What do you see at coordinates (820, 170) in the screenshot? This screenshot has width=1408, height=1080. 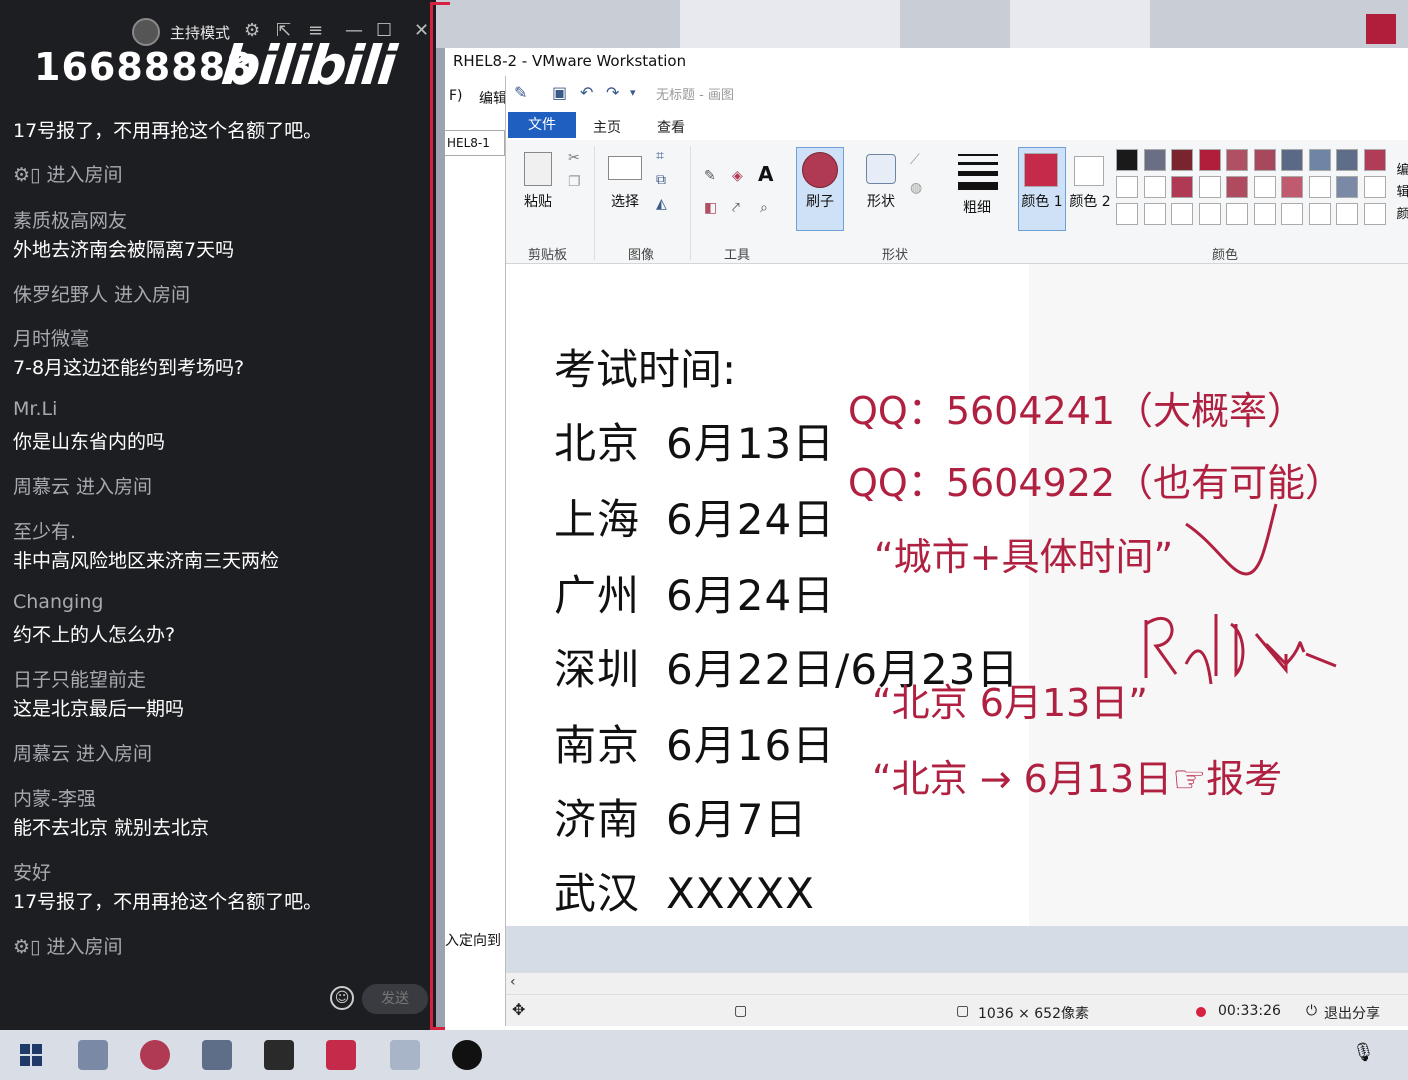 I see `brush-icon` at bounding box center [820, 170].